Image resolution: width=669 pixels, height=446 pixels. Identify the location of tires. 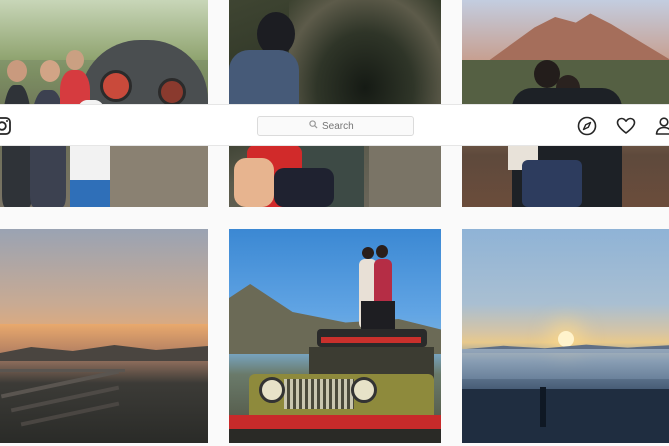
(335, 436).